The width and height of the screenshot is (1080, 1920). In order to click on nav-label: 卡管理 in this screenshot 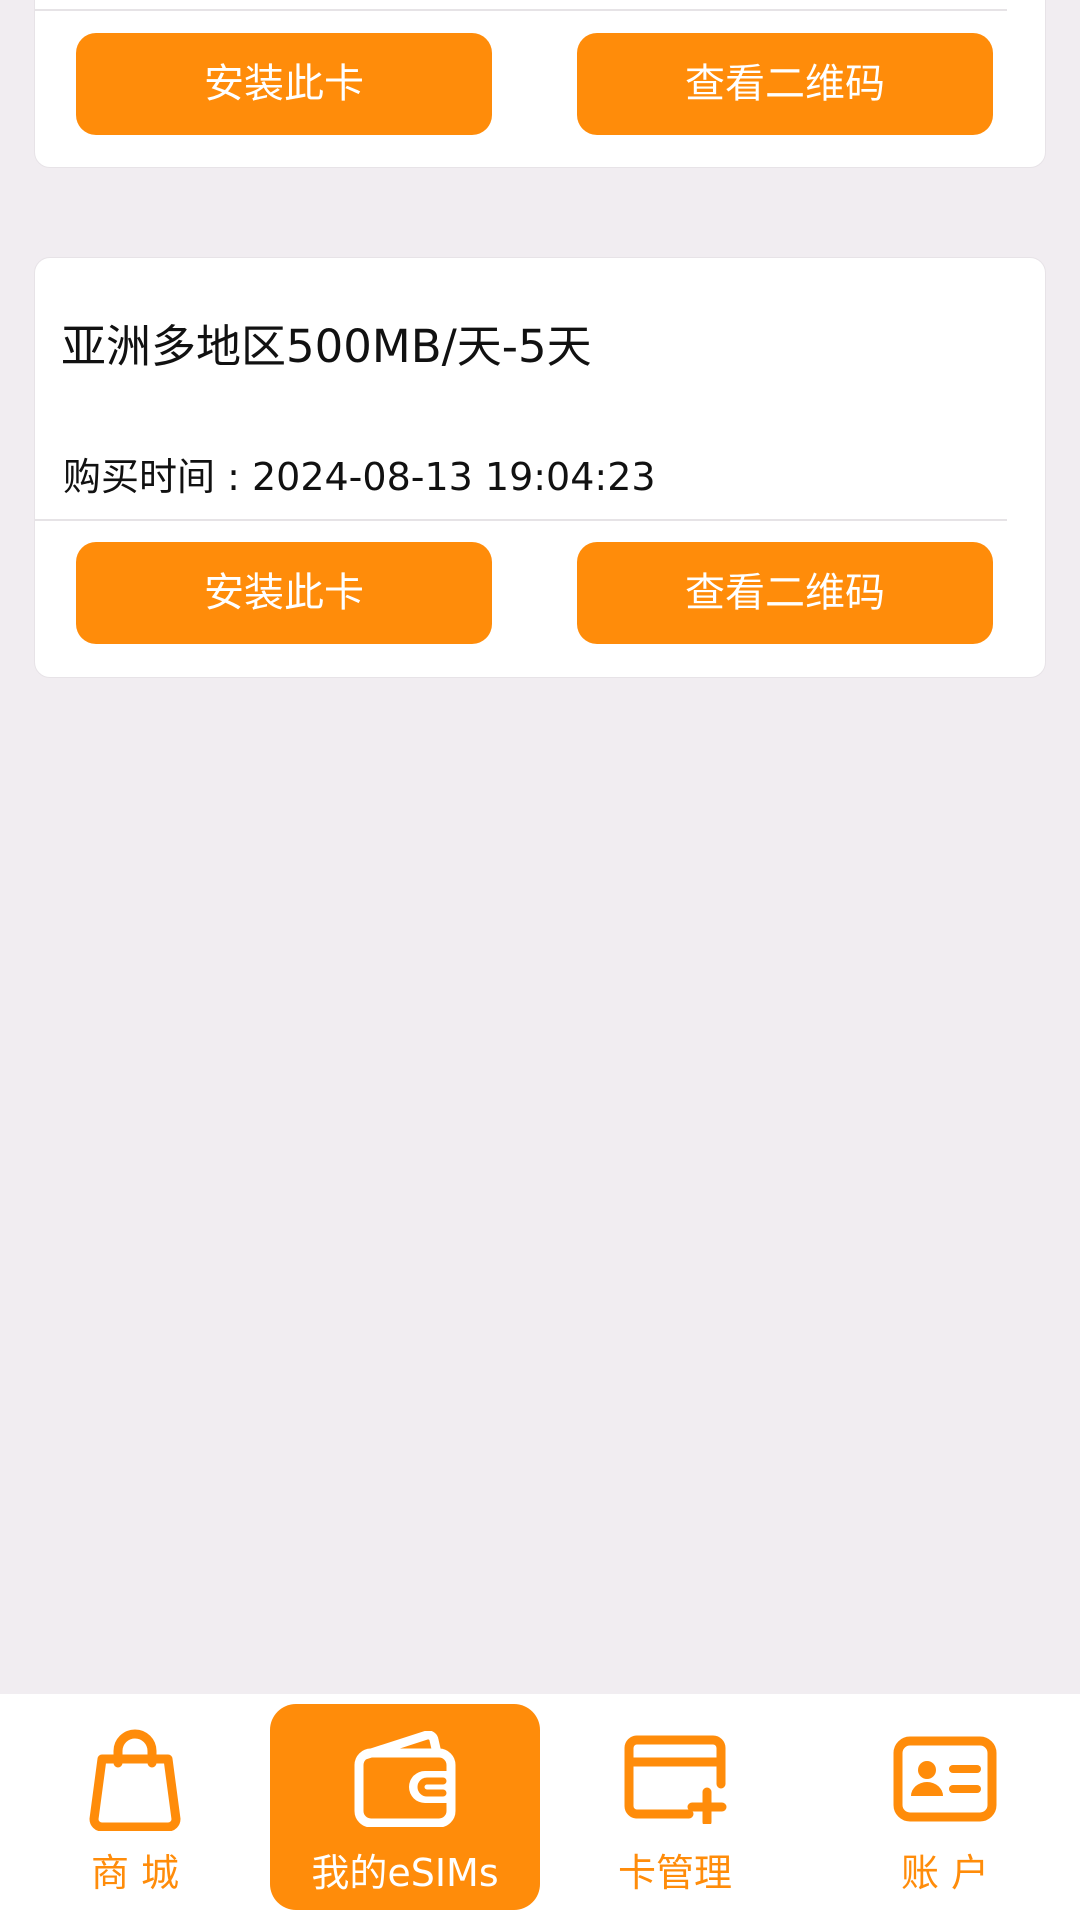, I will do `click(674, 1873)`.